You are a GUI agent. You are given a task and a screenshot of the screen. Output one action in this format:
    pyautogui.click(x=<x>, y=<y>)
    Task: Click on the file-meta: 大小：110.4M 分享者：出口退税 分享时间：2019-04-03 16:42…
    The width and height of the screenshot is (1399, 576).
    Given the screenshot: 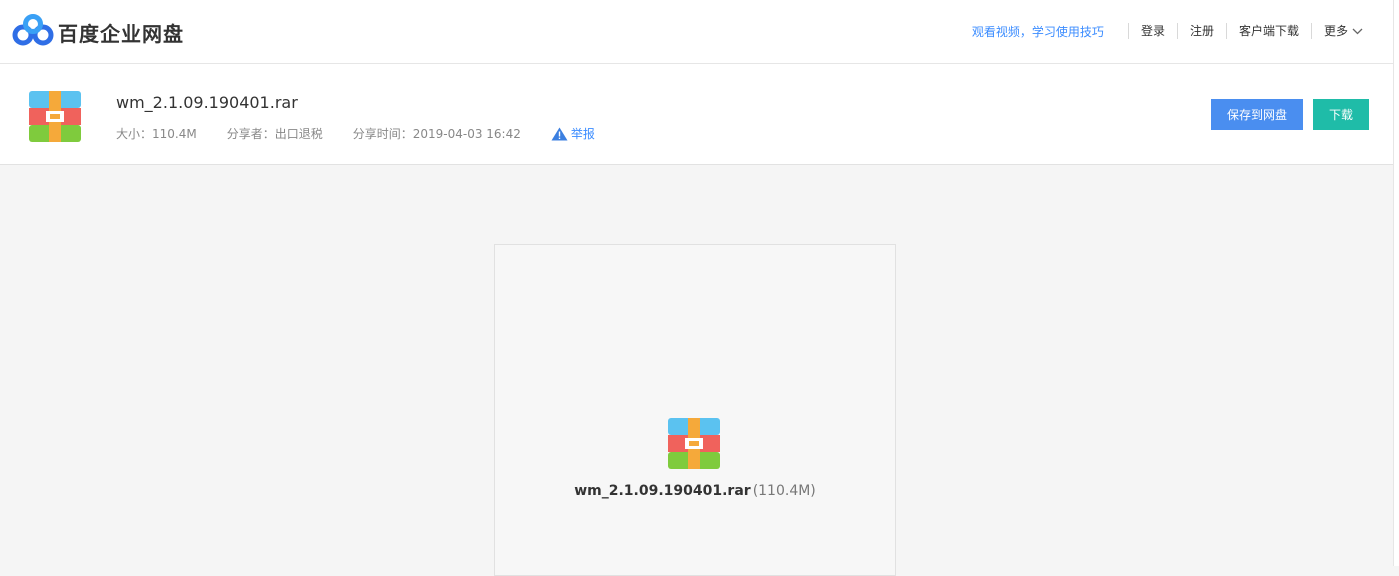 What is the action you would take?
    pyautogui.click(x=370, y=133)
    